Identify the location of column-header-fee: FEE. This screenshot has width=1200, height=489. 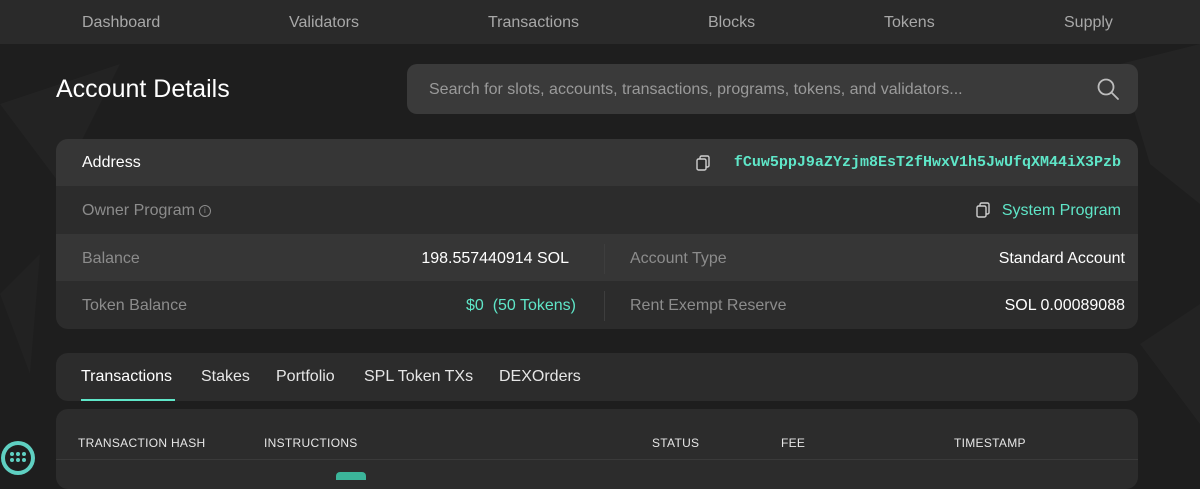
(793, 443).